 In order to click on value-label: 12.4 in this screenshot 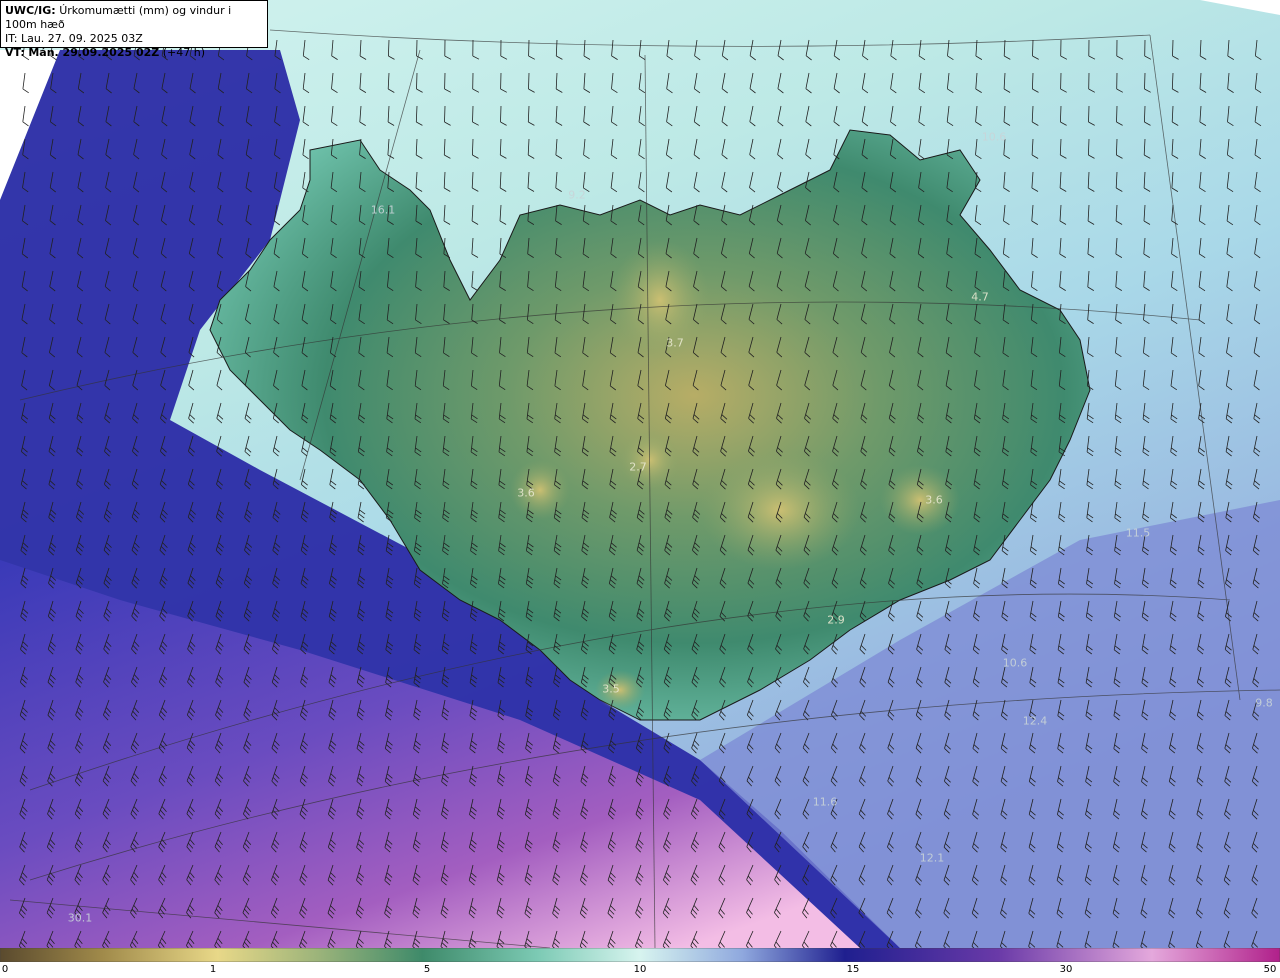, I will do `click(1035, 721)`.